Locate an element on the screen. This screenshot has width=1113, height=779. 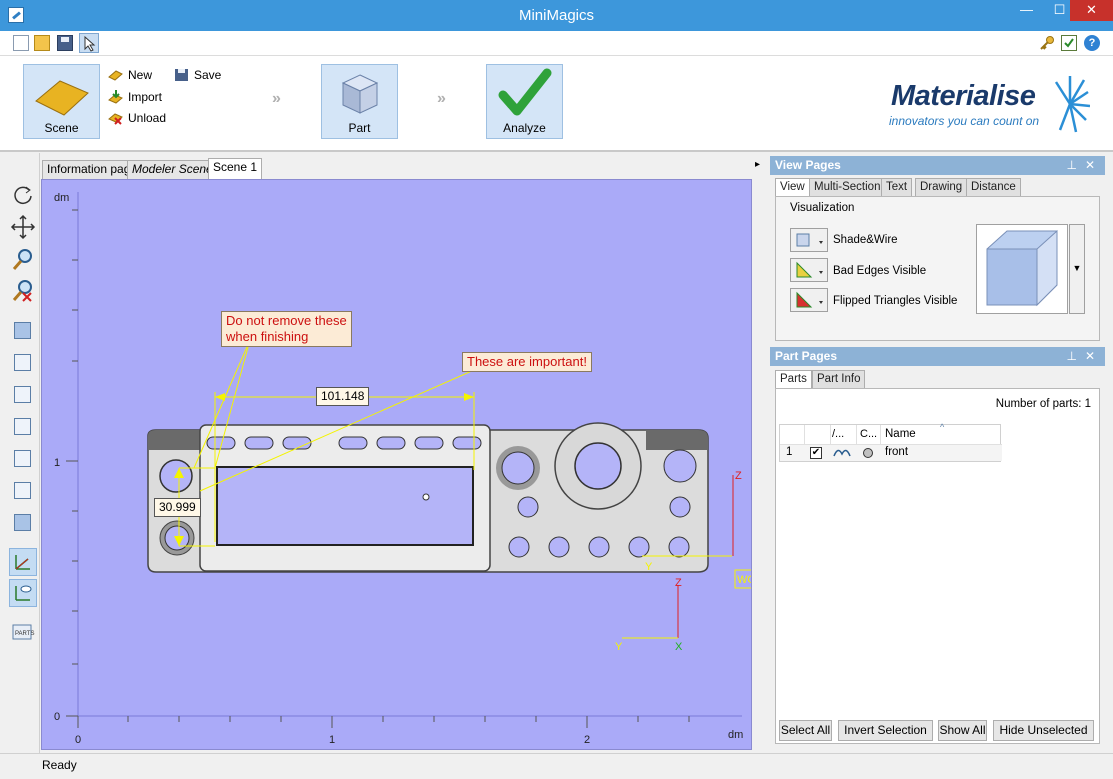
part-pages-header: Part Pages ⊥ ✕ is located at coordinates (937, 356).